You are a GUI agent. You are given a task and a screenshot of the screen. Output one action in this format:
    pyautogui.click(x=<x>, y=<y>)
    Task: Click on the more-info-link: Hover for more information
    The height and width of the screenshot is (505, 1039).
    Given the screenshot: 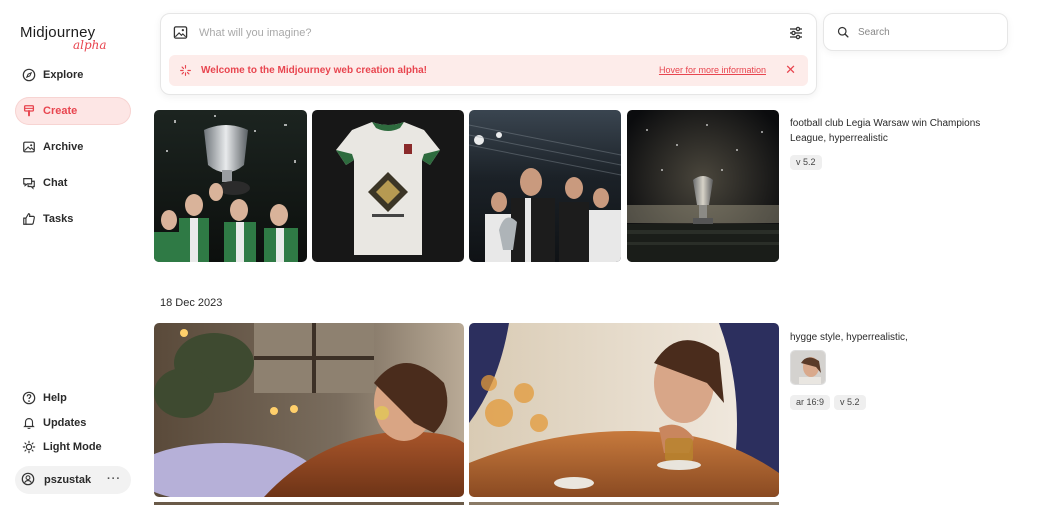 What is the action you would take?
    pyautogui.click(x=712, y=70)
    